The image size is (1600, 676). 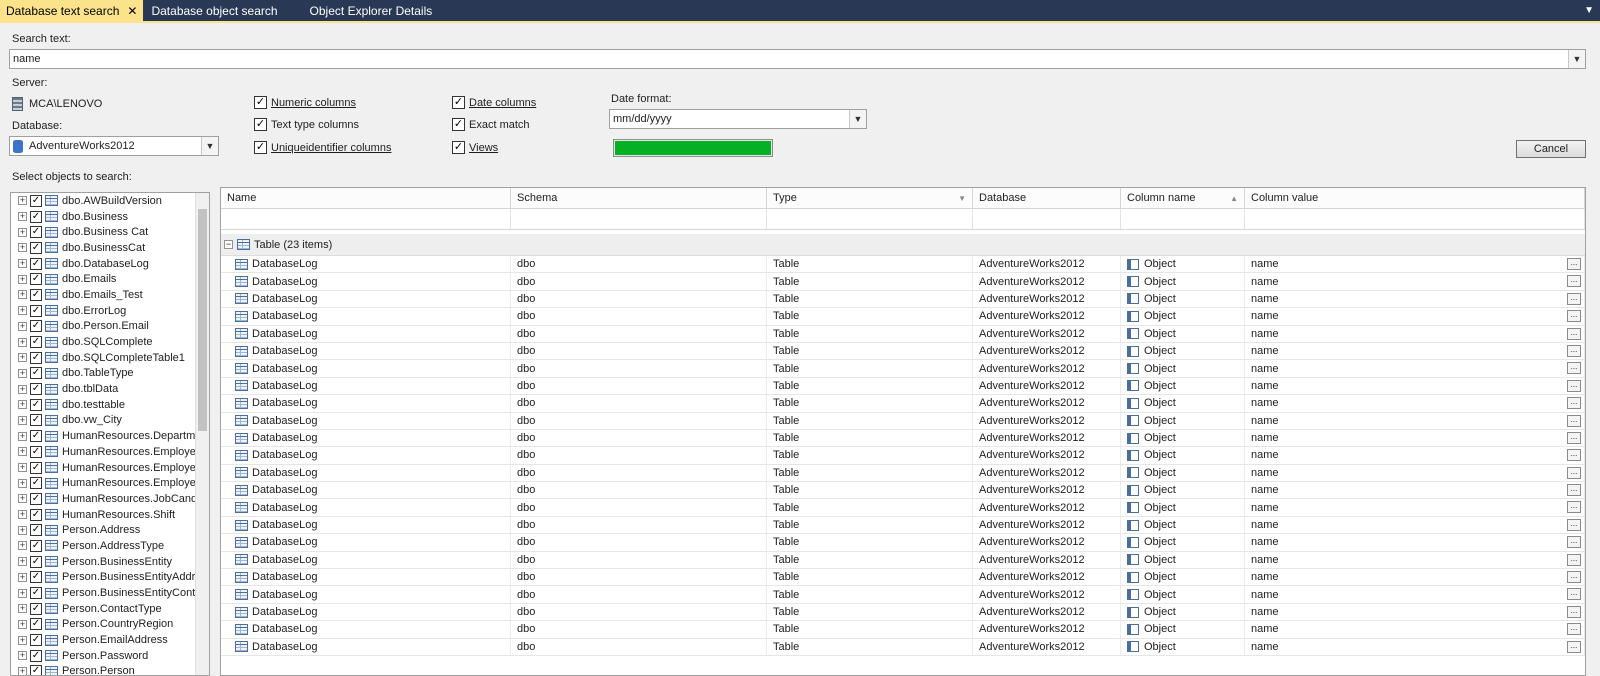 What do you see at coordinates (306, 124) in the screenshot?
I see `text-type-columns-checkbox: ✓ Text type columns` at bounding box center [306, 124].